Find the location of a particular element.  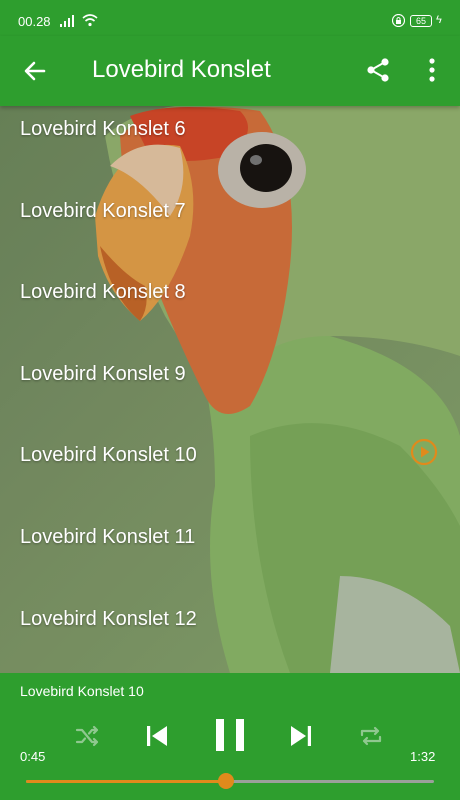

track-label: Lovebird Konslet 7 is located at coordinates (103, 210).